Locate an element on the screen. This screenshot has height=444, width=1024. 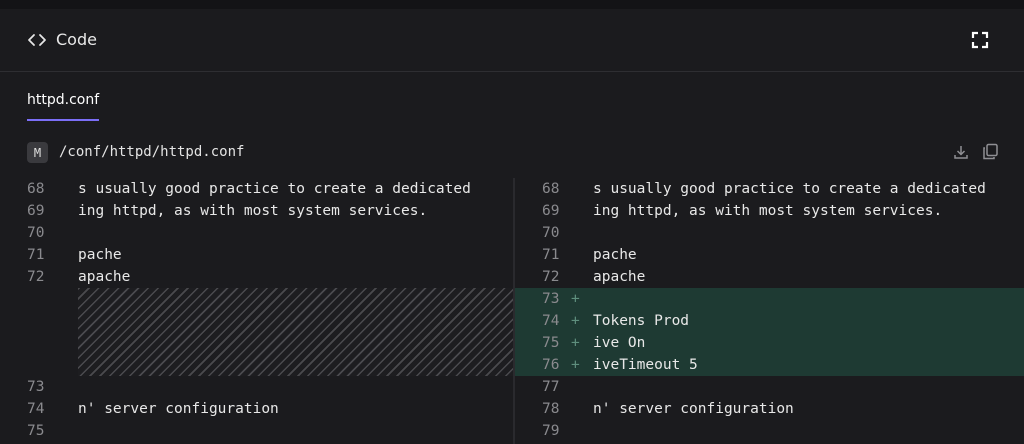
diff-row-added: 74 + Tokens Prod is located at coordinates (769, 321).